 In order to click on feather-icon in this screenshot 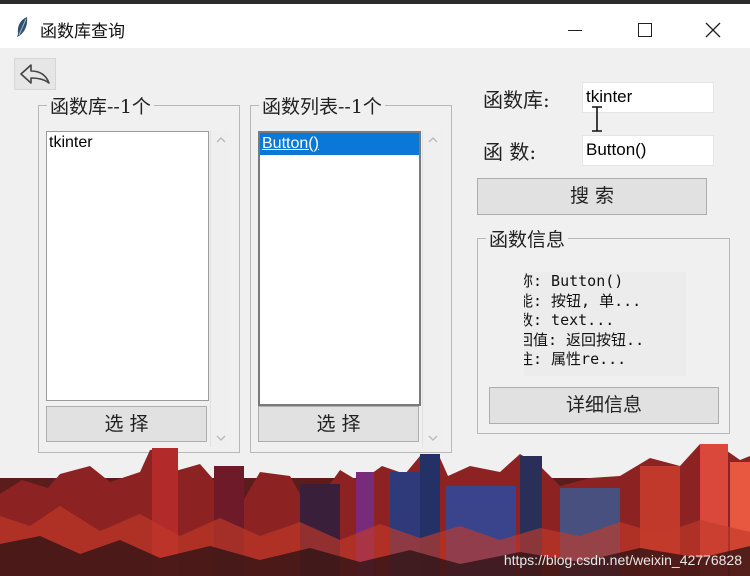, I will do `click(22, 27)`.